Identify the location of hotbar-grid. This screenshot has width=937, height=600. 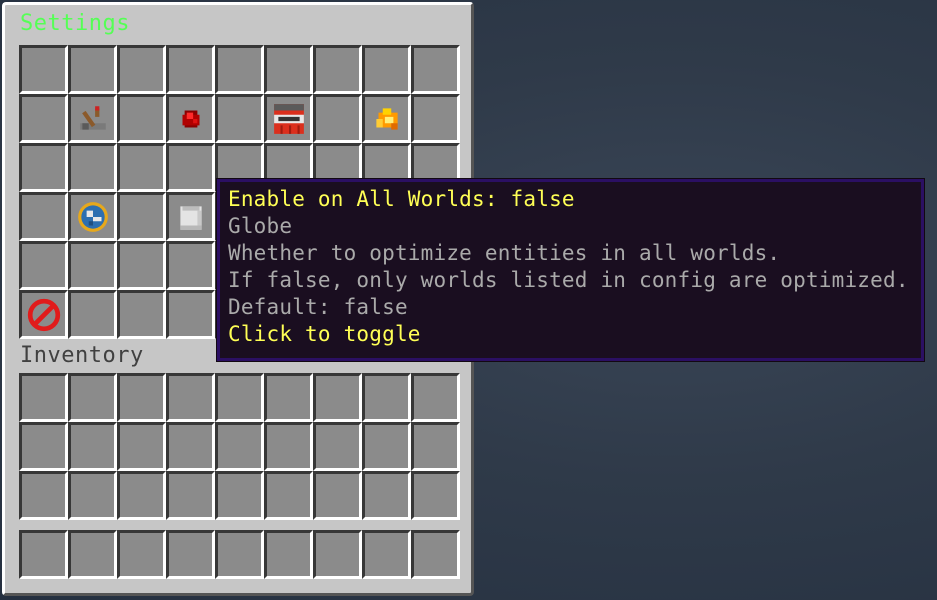
(239, 554).